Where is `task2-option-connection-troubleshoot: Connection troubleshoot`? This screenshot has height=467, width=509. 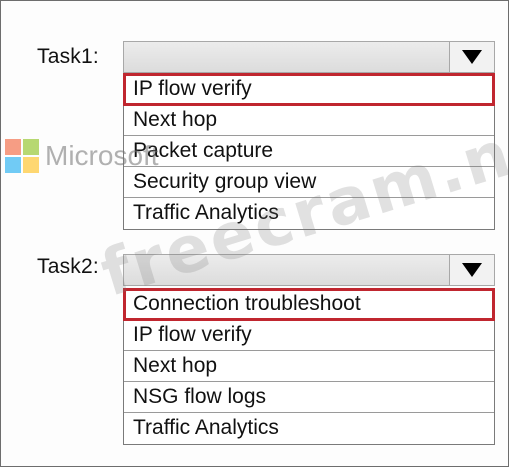 task2-option-connection-troubleshoot: Connection troubleshoot is located at coordinates (309, 304).